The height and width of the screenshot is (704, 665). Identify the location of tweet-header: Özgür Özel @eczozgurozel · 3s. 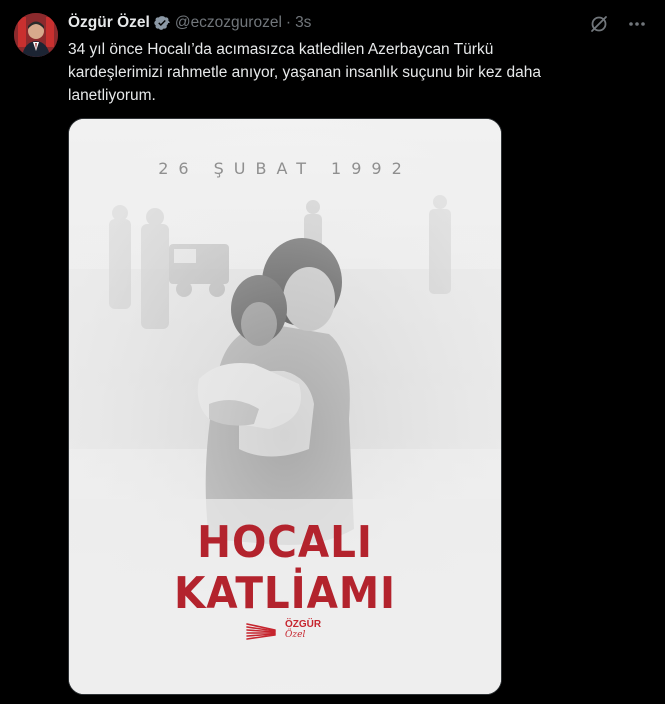
(189, 23).